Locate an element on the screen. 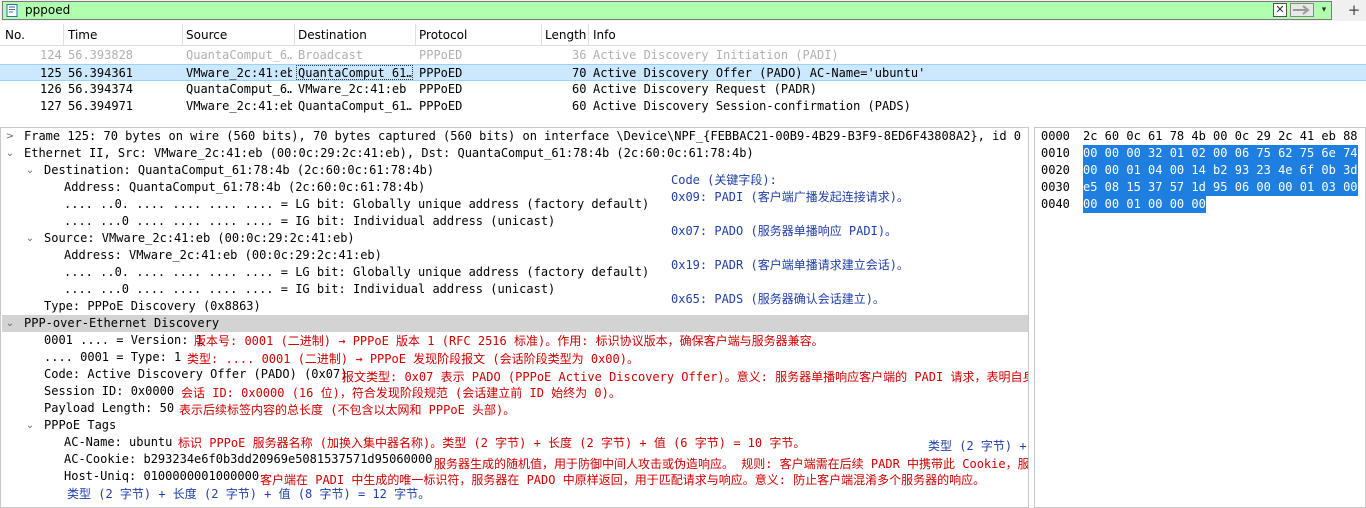  tree-item-session-id: Session ID: 0x0000 is located at coordinates (109, 391).